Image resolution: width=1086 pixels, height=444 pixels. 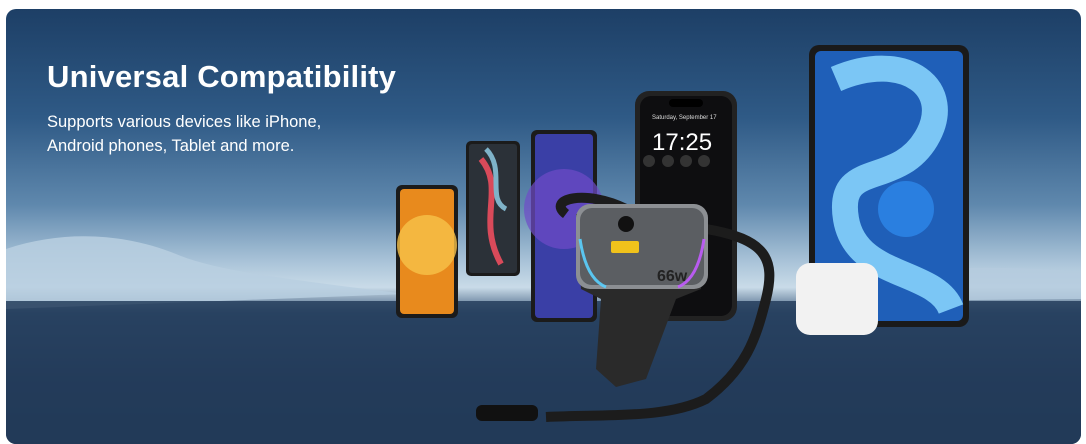 What do you see at coordinates (672, 276) in the screenshot?
I see `charger-power-label: 66w` at bounding box center [672, 276].